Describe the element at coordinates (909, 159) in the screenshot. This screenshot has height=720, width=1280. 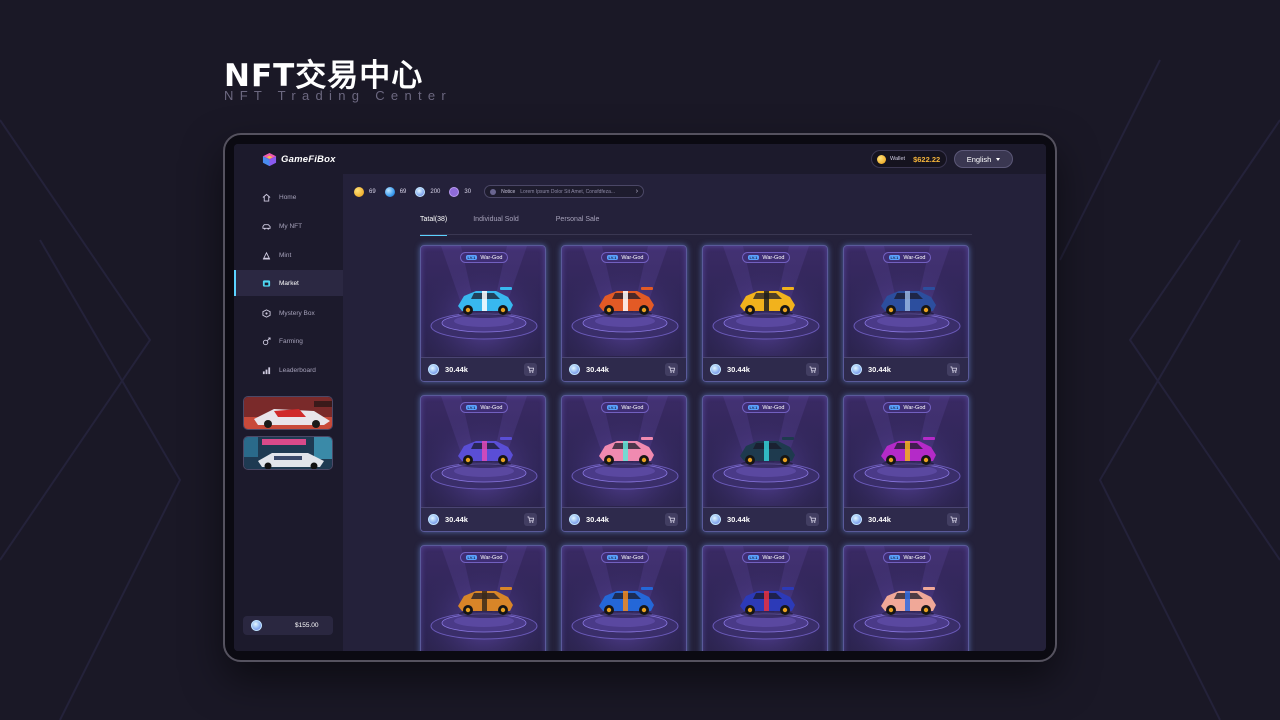
I see `wallet-button: Wallet $622.22` at that location.